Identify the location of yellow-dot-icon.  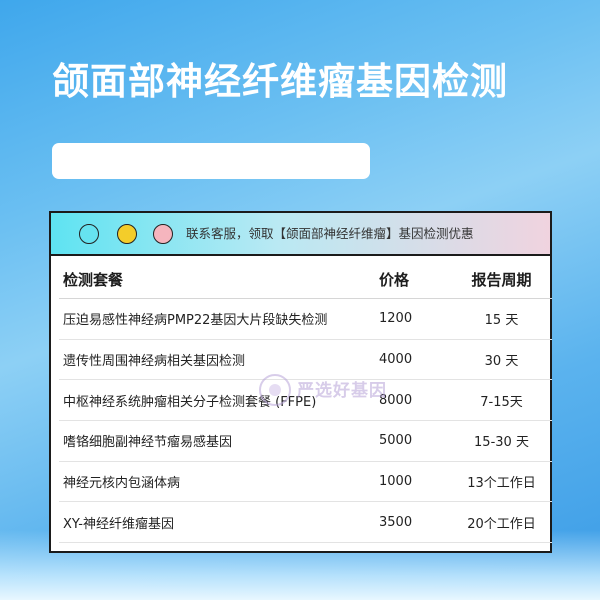
(127, 234).